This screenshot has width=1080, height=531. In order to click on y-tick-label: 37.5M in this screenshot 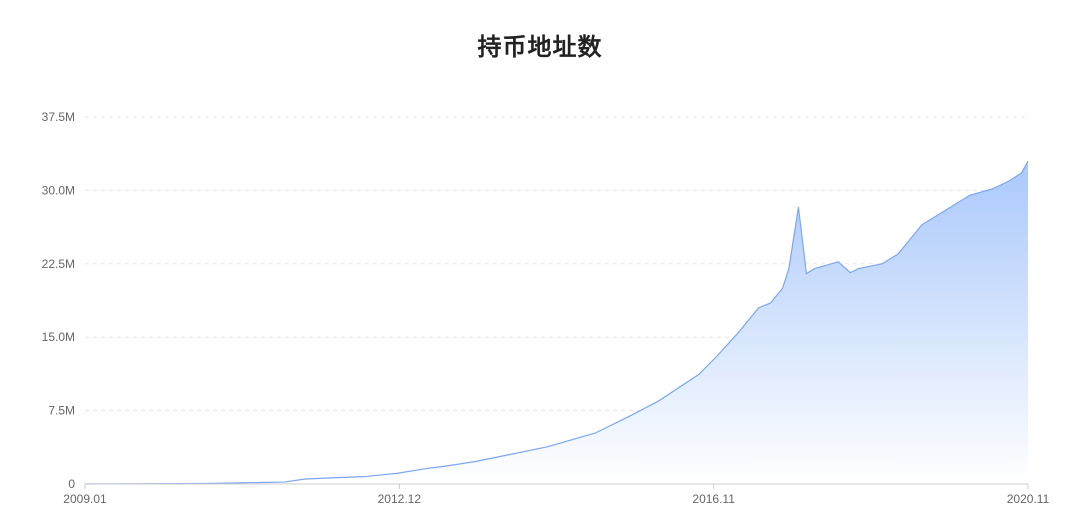, I will do `click(58, 117)`.